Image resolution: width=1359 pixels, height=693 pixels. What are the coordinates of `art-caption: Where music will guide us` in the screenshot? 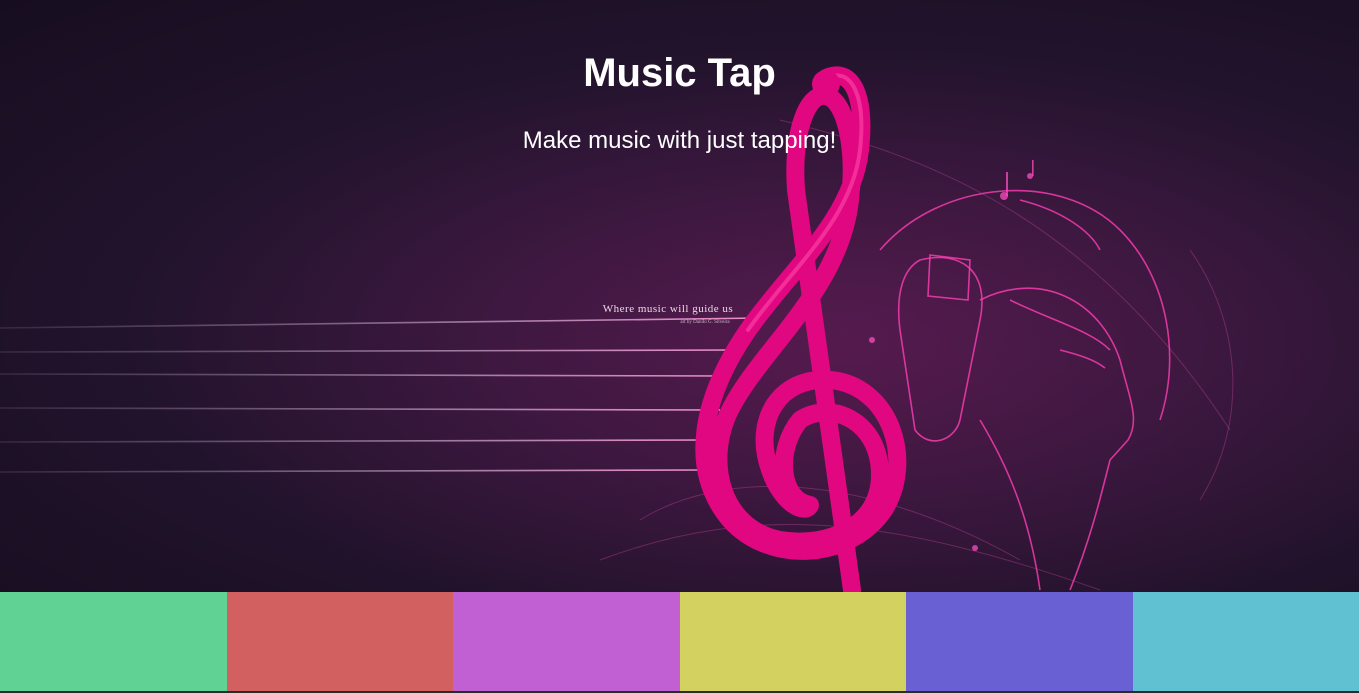 It's located at (668, 309).